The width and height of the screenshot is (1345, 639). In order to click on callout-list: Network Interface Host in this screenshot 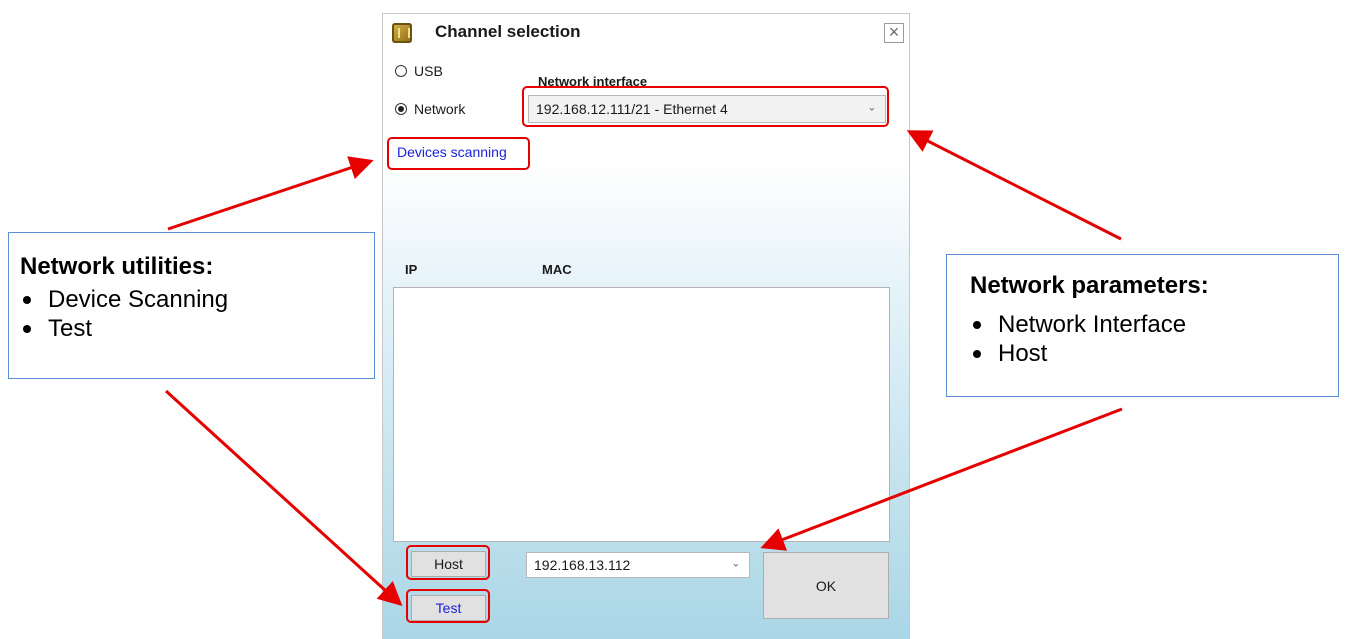, I will do `click(1077, 339)`.